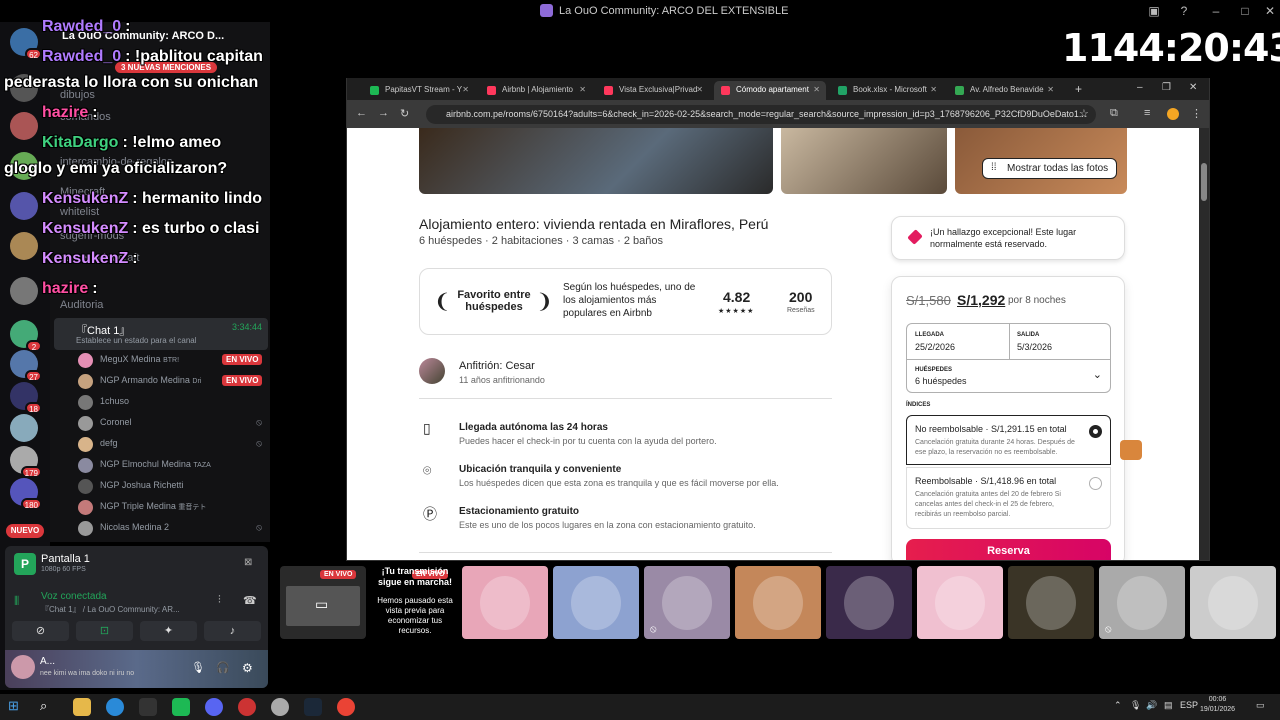  What do you see at coordinates (1114, 113) in the screenshot?
I see `extensions-icon: ⧉` at bounding box center [1114, 113].